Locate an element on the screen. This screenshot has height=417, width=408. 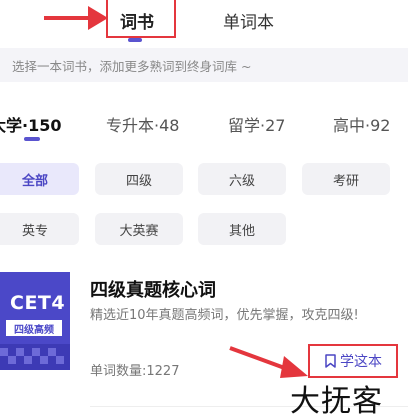
filter-chip-english-major: 英专 is located at coordinates (39, 229).